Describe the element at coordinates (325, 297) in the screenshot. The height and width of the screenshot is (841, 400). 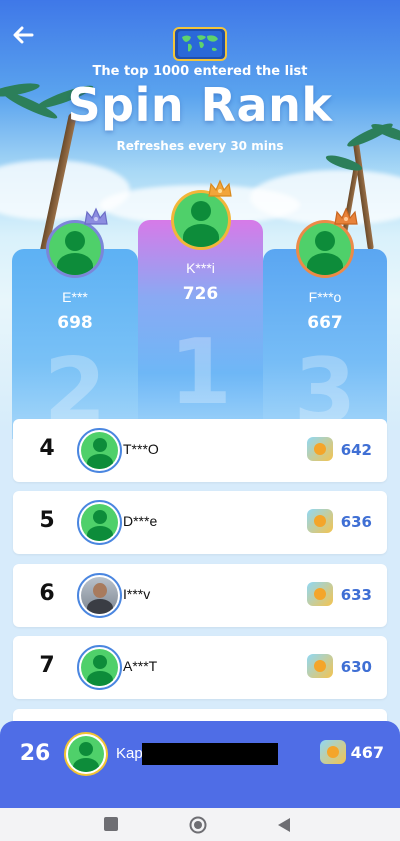
I see `podium-name: F***o` at that location.